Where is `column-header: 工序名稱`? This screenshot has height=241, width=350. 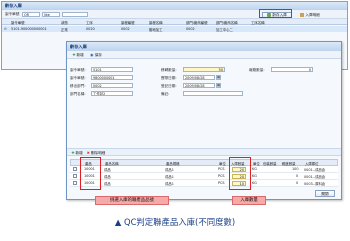
column-header: 工序名稱 is located at coordinates (258, 23).